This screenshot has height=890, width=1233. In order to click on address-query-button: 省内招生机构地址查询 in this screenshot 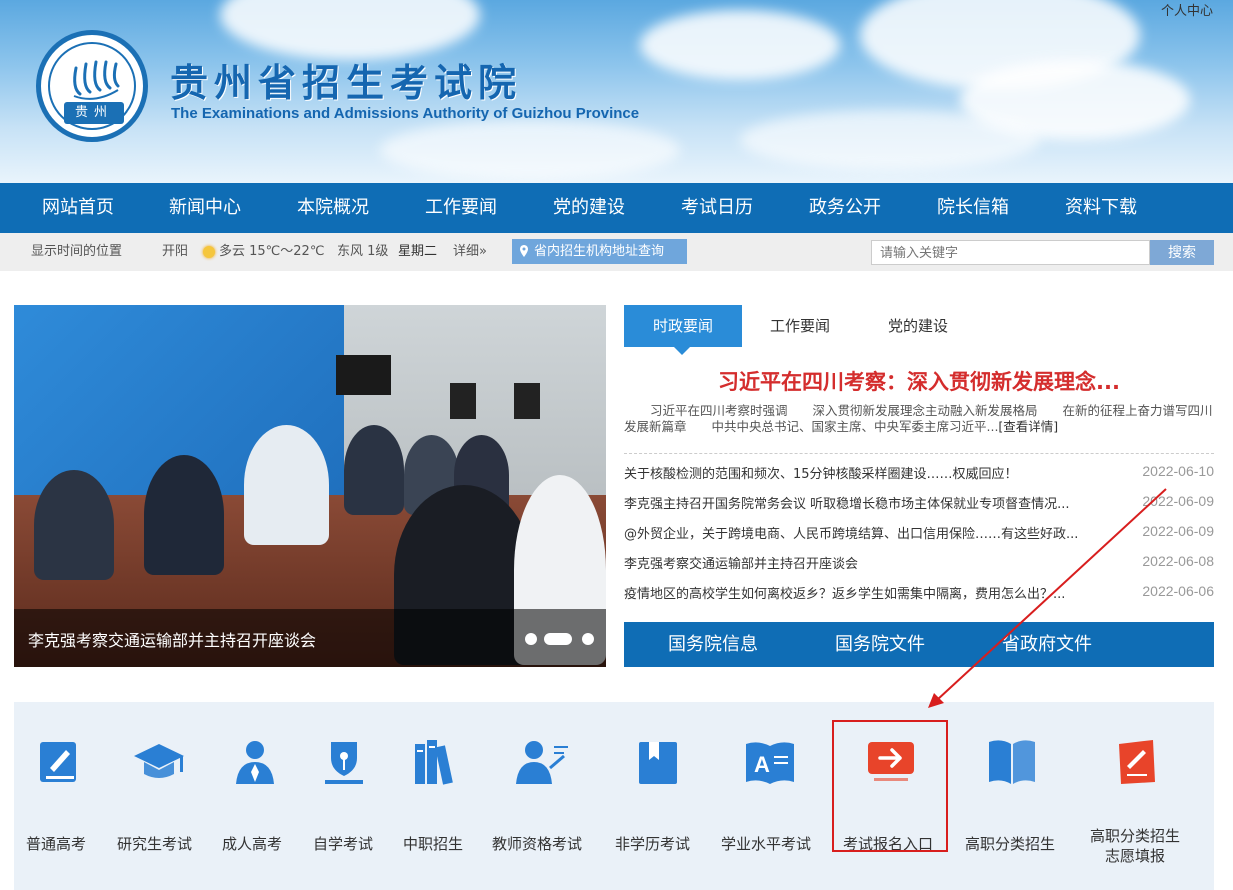, I will do `click(599, 251)`.